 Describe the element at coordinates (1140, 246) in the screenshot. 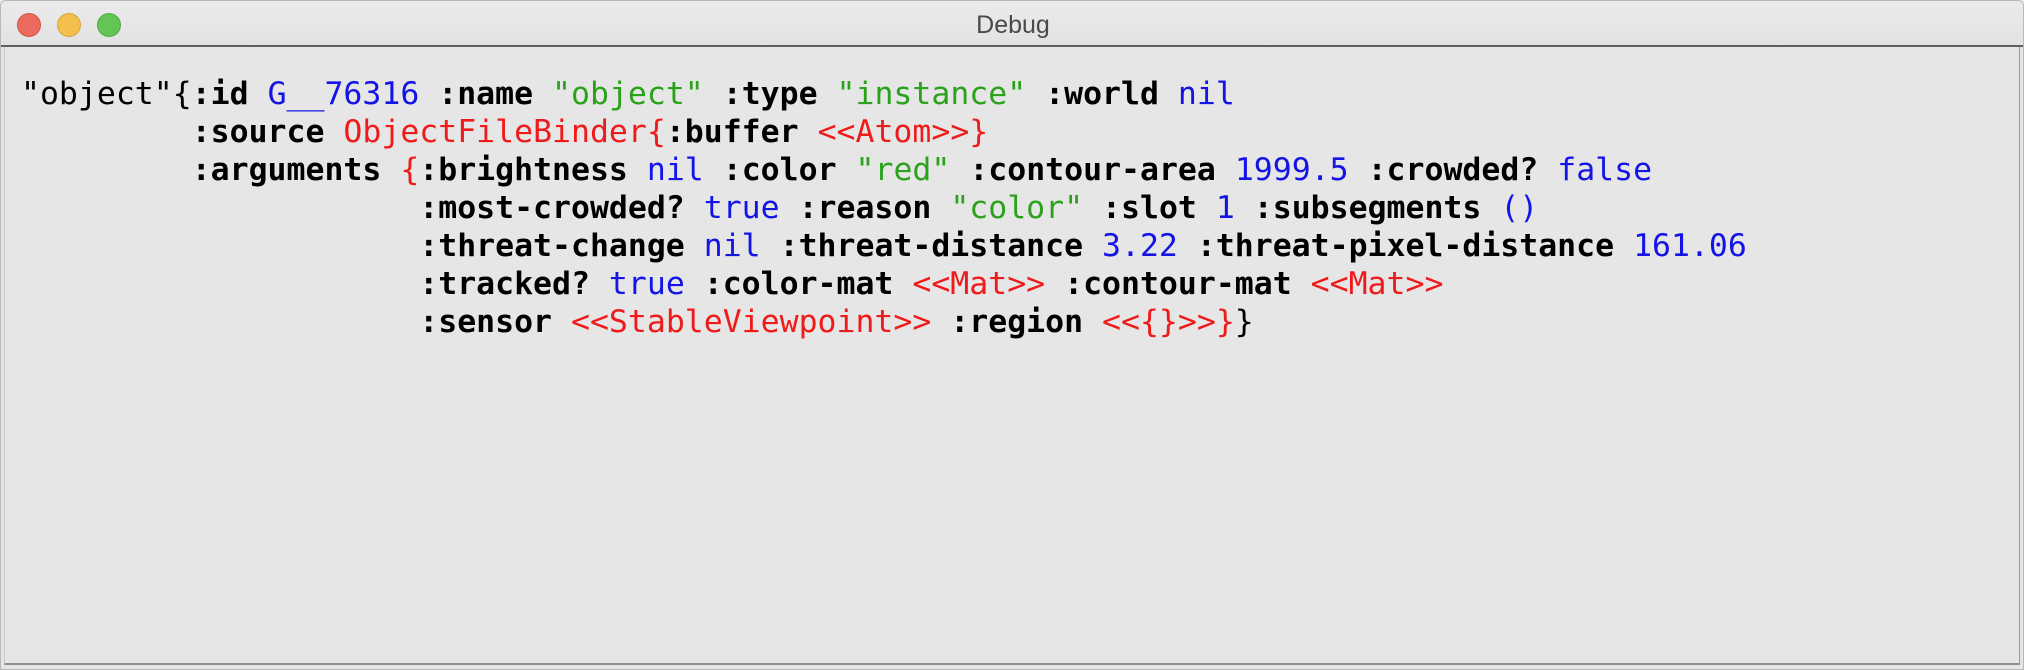

I see `value-token: 3.22` at that location.